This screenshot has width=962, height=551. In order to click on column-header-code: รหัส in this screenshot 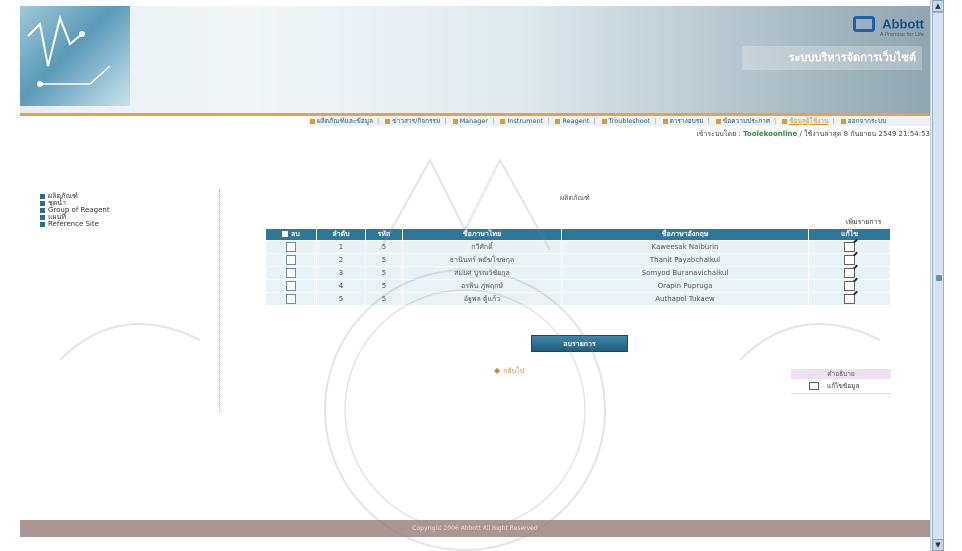, I will do `click(384, 234)`.